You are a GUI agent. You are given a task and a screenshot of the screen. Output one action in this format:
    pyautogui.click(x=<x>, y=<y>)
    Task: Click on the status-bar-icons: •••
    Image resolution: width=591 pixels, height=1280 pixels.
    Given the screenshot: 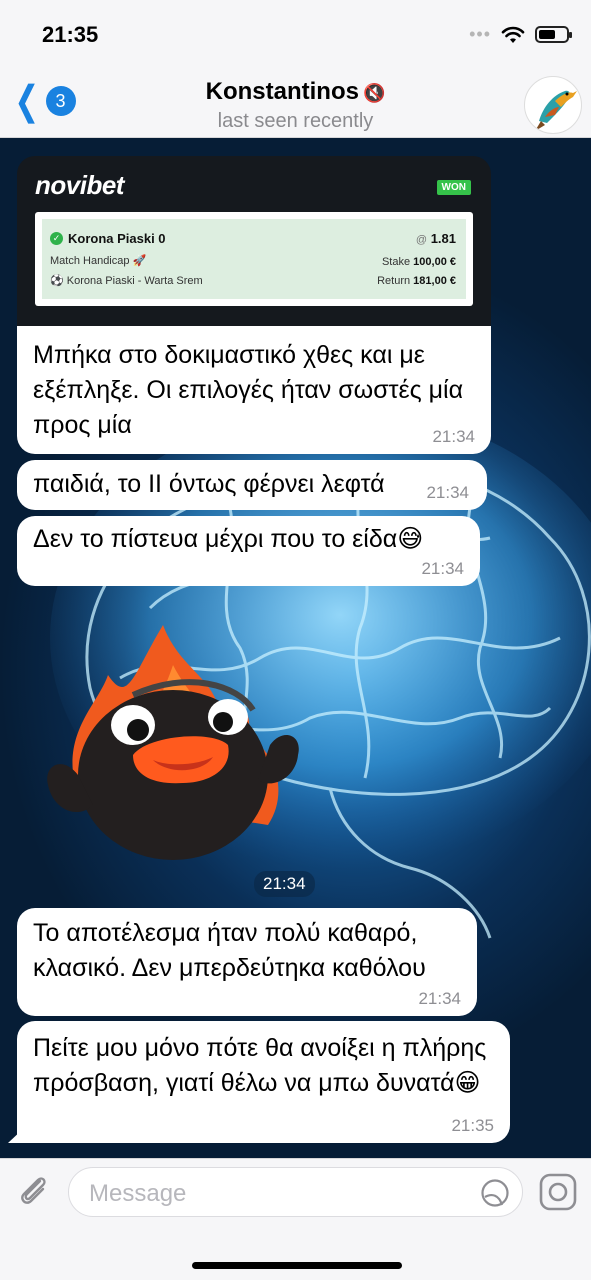 What is the action you would take?
    pyautogui.click(x=520, y=34)
    